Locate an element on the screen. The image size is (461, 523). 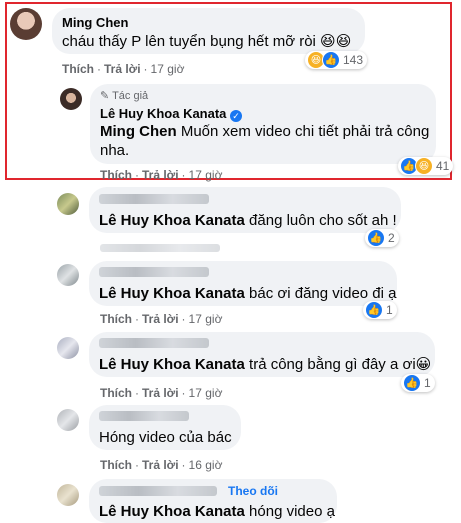
comment-actions: Thích · Trả lời · 16 giờ is located at coordinates (161, 465).